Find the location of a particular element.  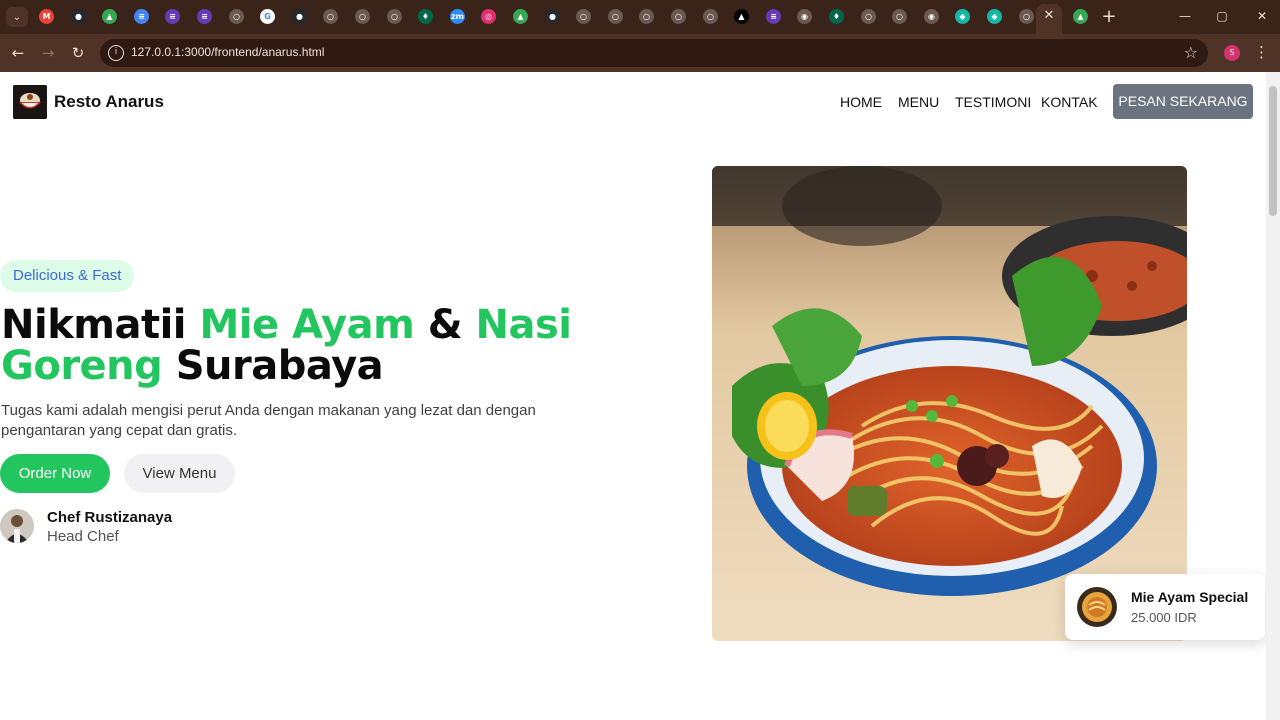

close-window-icon: ✕ is located at coordinates (1262, 16).